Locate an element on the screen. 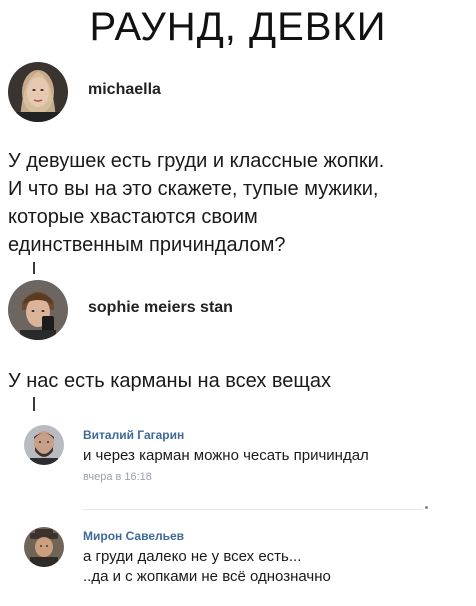 The image size is (476, 606). bearded-man-avatar-icon is located at coordinates (44, 445).